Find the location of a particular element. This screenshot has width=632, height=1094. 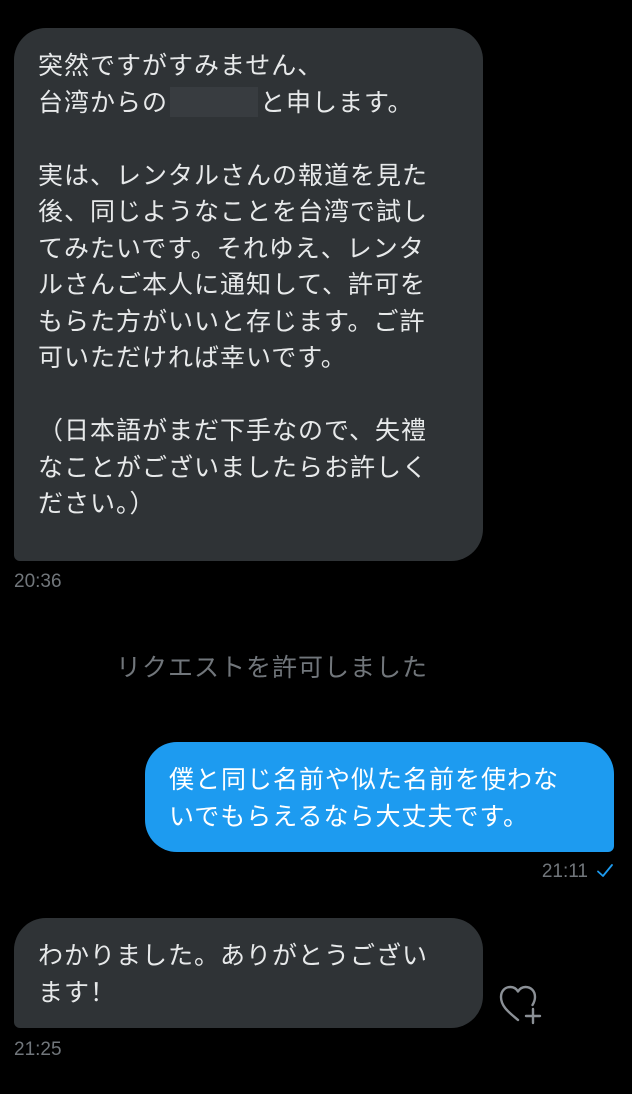

incoming-message-bubble: わかりました。ありがとうござい ます！ is located at coordinates (248, 973).